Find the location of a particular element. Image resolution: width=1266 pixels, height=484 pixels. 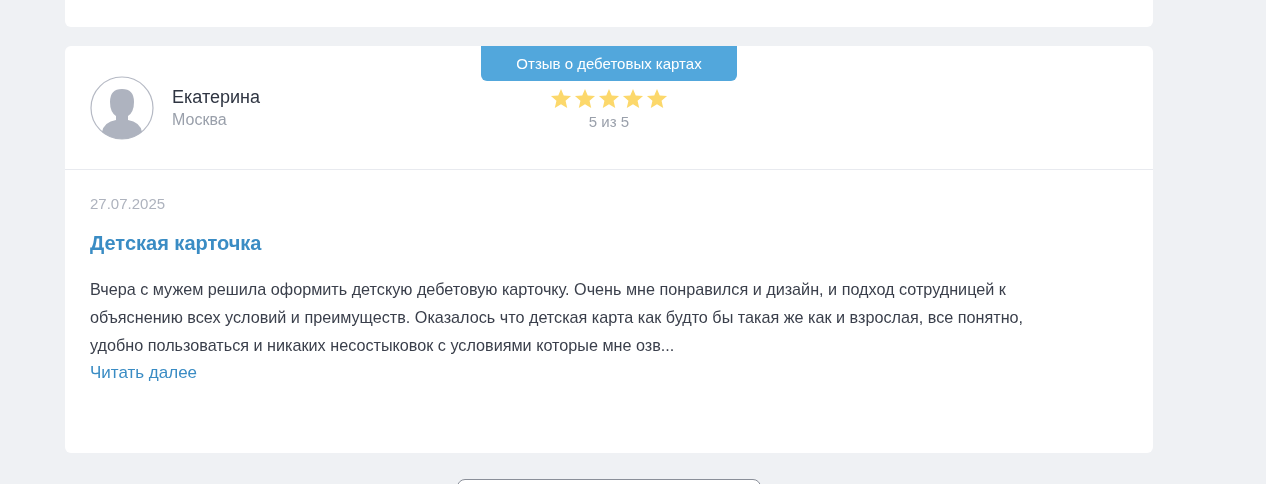

author-name: Екатерина is located at coordinates (216, 97).